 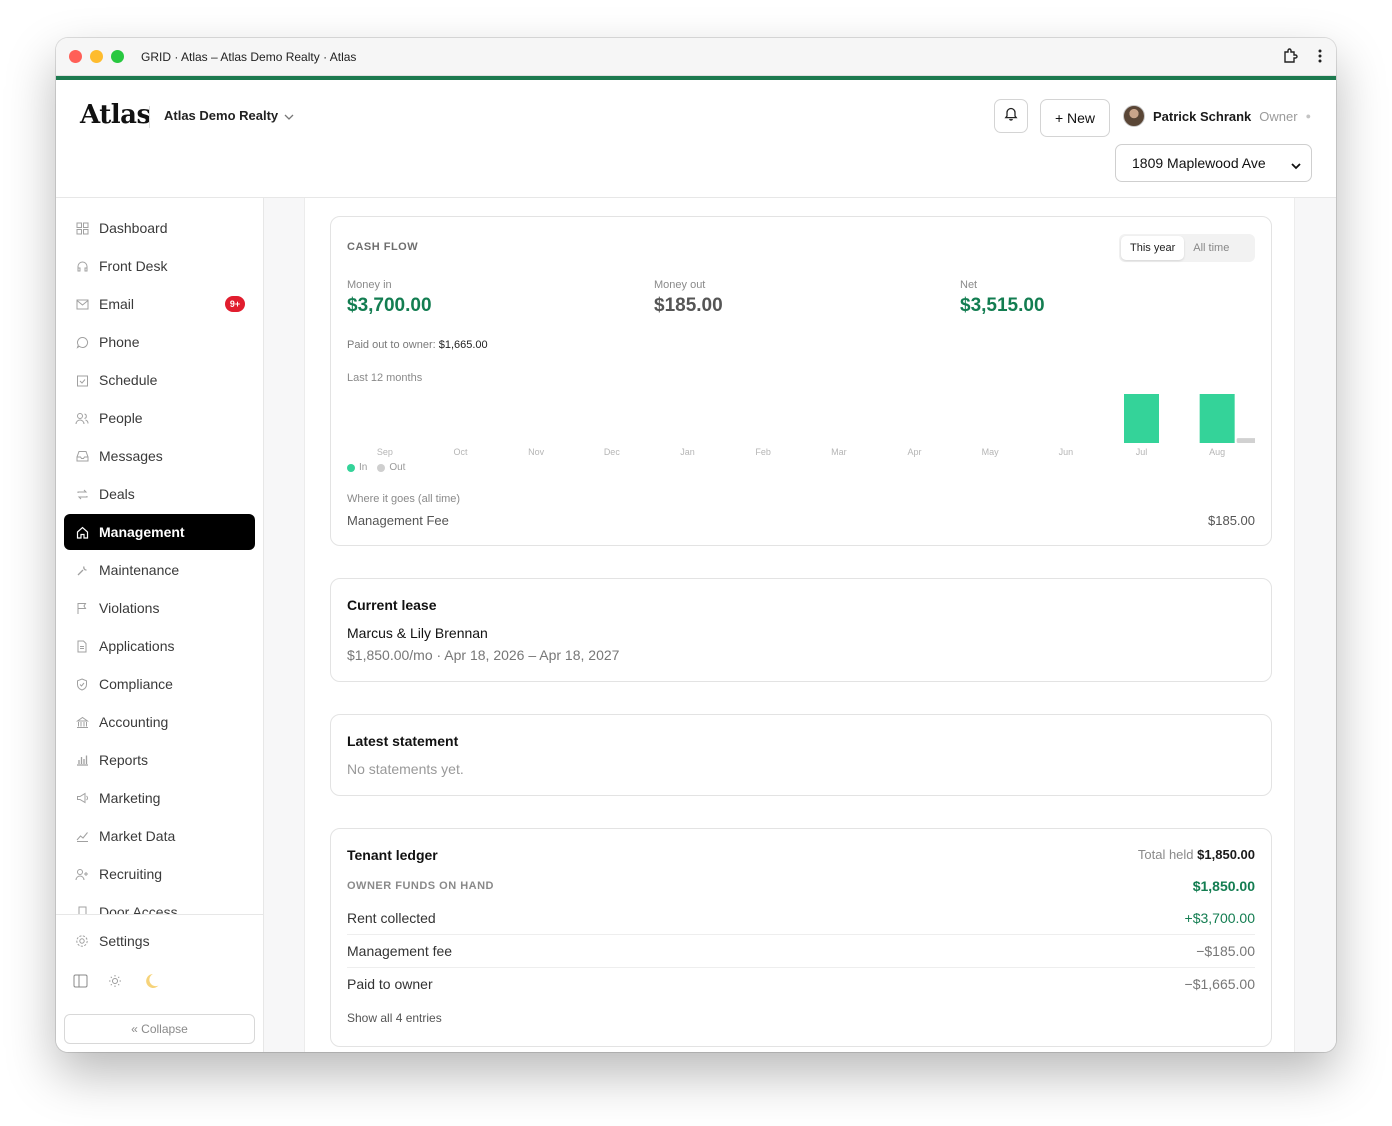 What do you see at coordinates (229, 115) in the screenshot?
I see `org-switcher: Atlas Demo Realty` at bounding box center [229, 115].